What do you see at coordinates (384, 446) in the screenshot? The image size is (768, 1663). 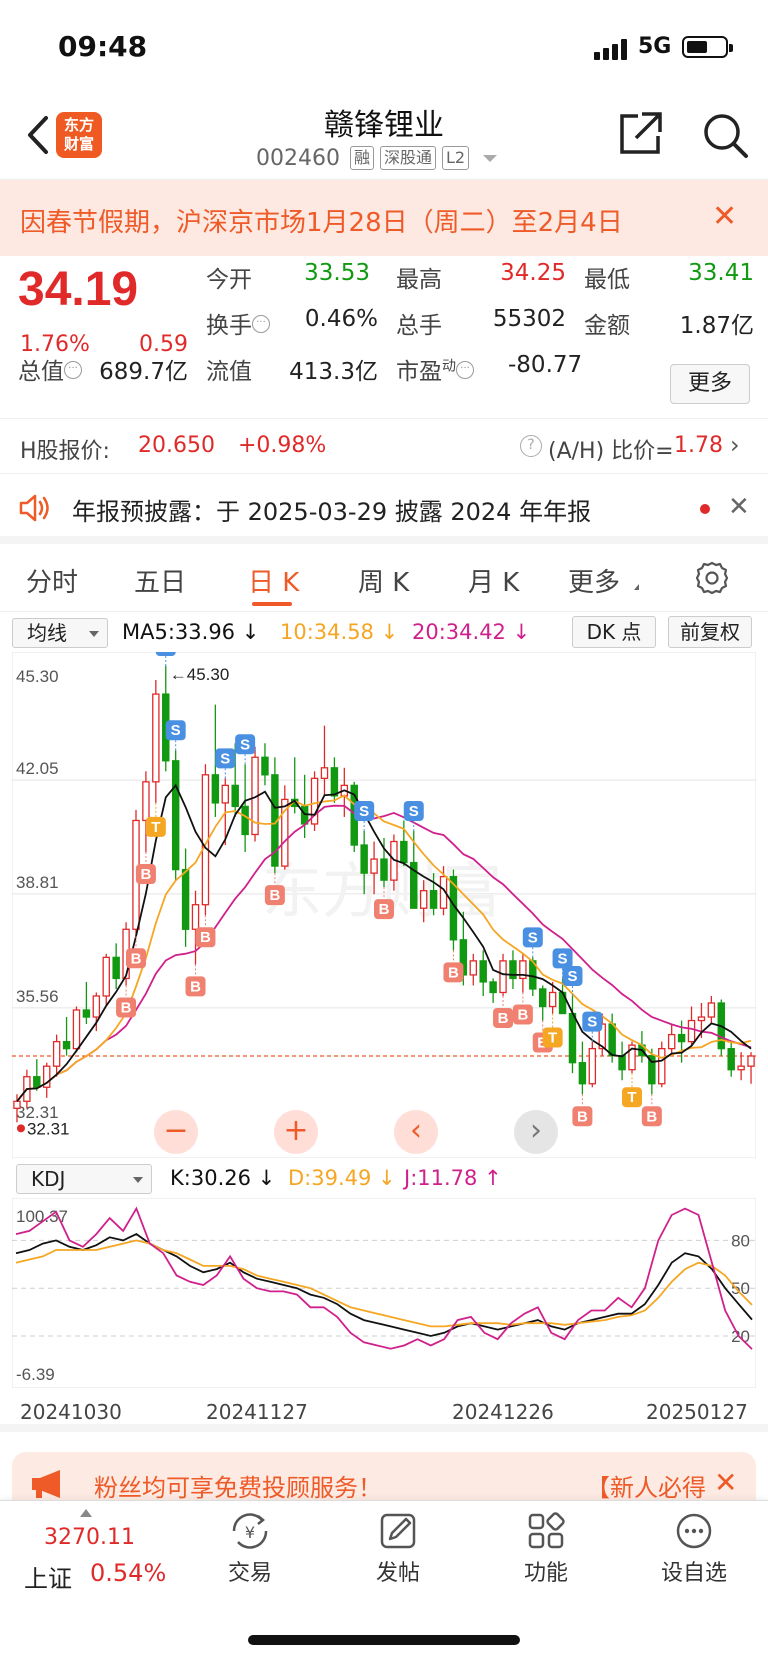 I see `h-share-row: H股报价: 20.650 +0.98% ? (A/H) 比价= 1.78 ›` at bounding box center [384, 446].